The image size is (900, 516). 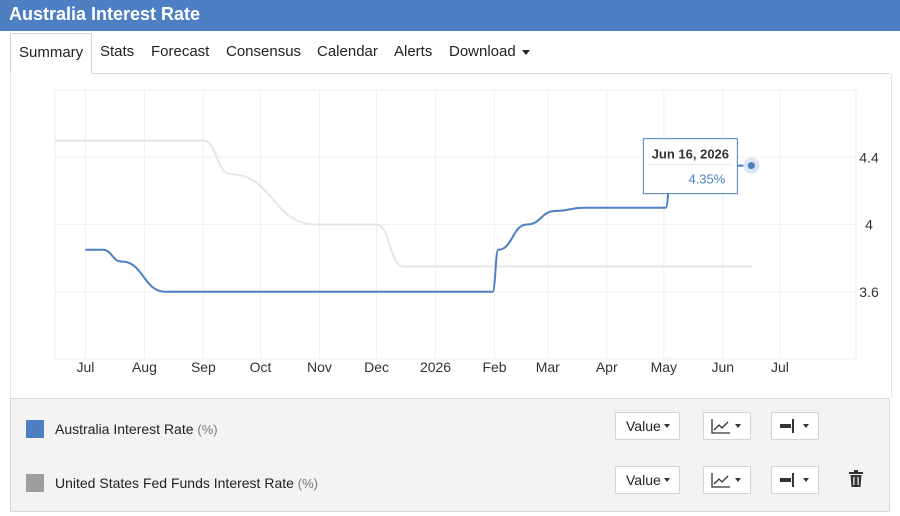 What do you see at coordinates (723, 367) in the screenshot?
I see `x-tick-label: Jun` at bounding box center [723, 367].